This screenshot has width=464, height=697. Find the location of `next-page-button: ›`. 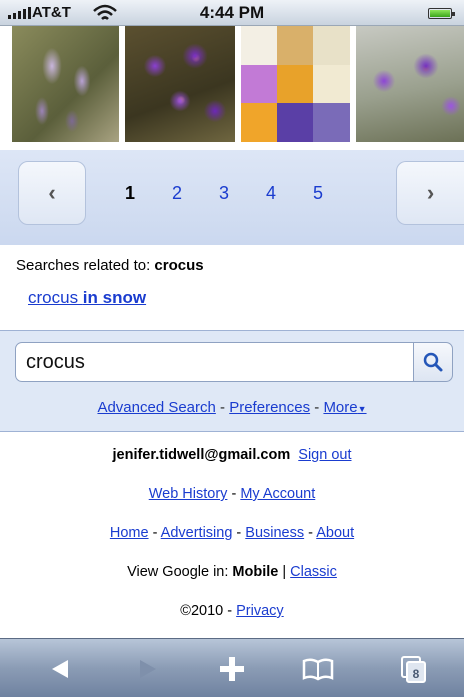

next-page-button: › is located at coordinates (430, 193).